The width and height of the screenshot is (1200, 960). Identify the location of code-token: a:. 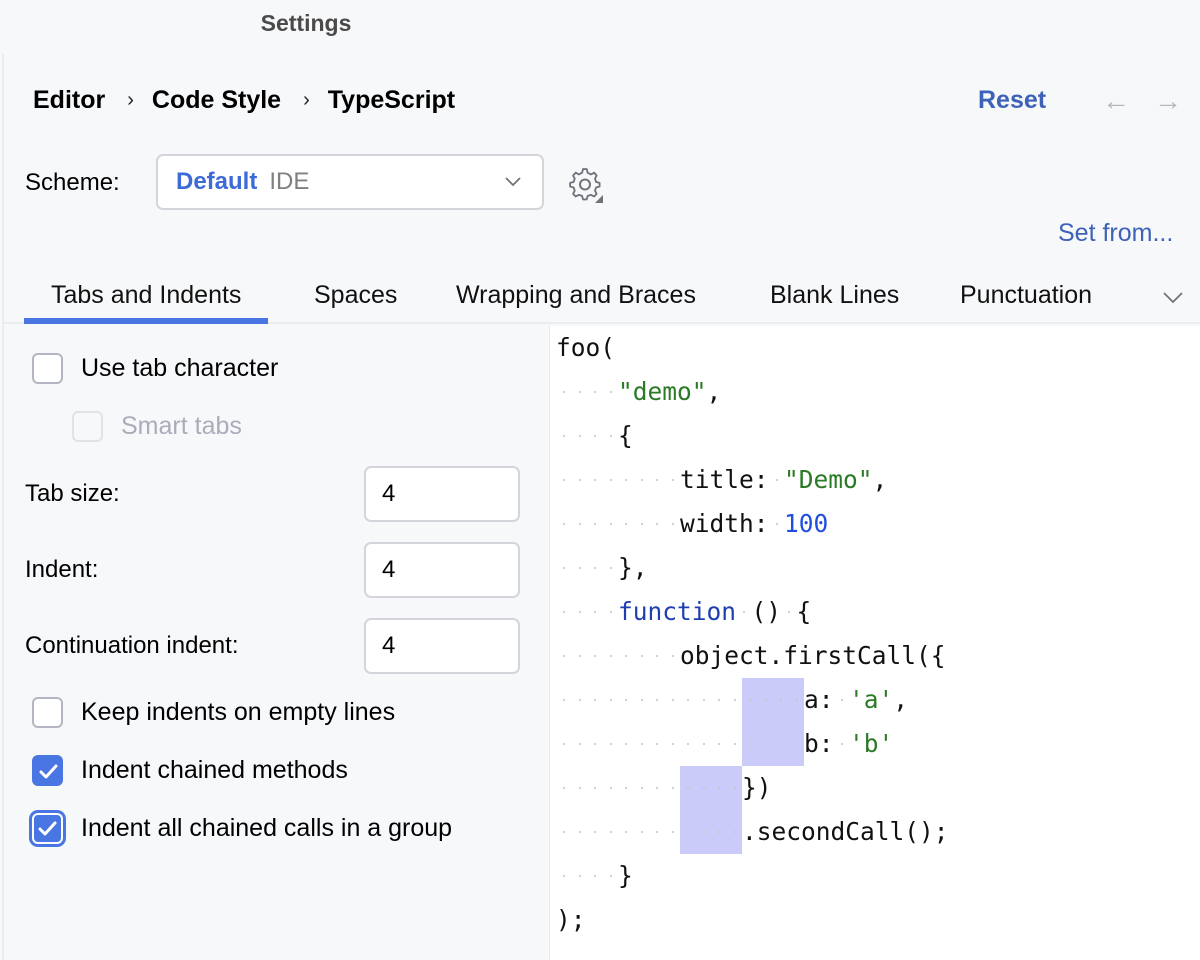
(819, 699).